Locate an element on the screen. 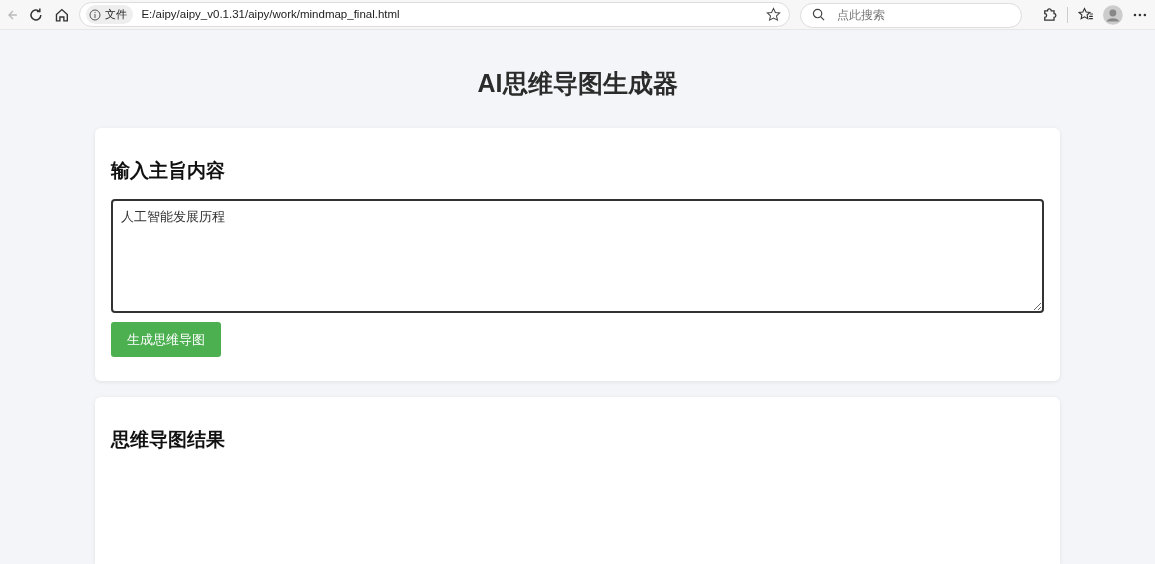  site-info-chip: 文件 is located at coordinates (110, 14).